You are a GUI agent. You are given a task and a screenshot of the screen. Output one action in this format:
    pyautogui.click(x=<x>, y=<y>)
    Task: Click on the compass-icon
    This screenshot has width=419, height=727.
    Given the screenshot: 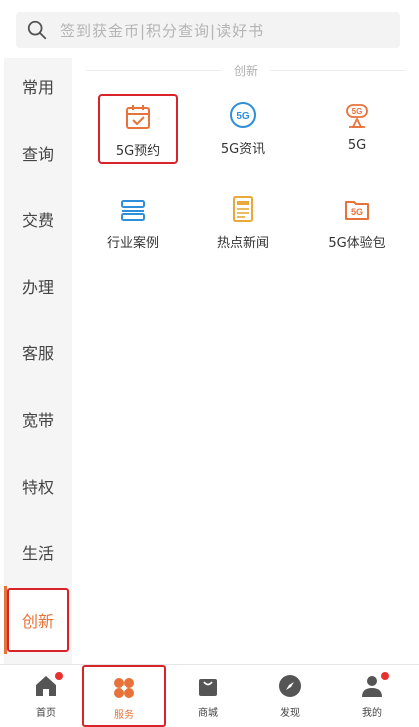 What is the action you would take?
    pyautogui.click(x=290, y=686)
    